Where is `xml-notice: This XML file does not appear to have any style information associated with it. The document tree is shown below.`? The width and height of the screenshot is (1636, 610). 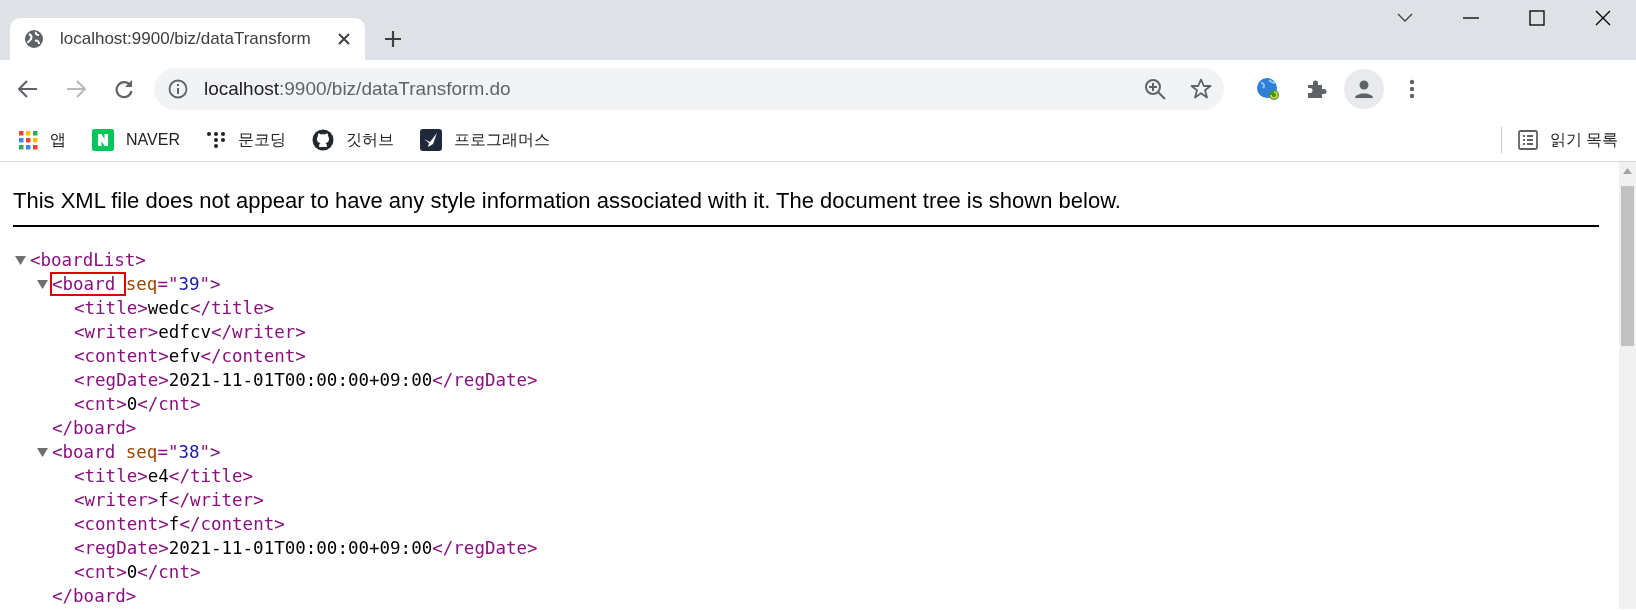
xml-notice: This XML file does not appear to have any style information associated with it. The document tree is shown below. is located at coordinates (806, 194).